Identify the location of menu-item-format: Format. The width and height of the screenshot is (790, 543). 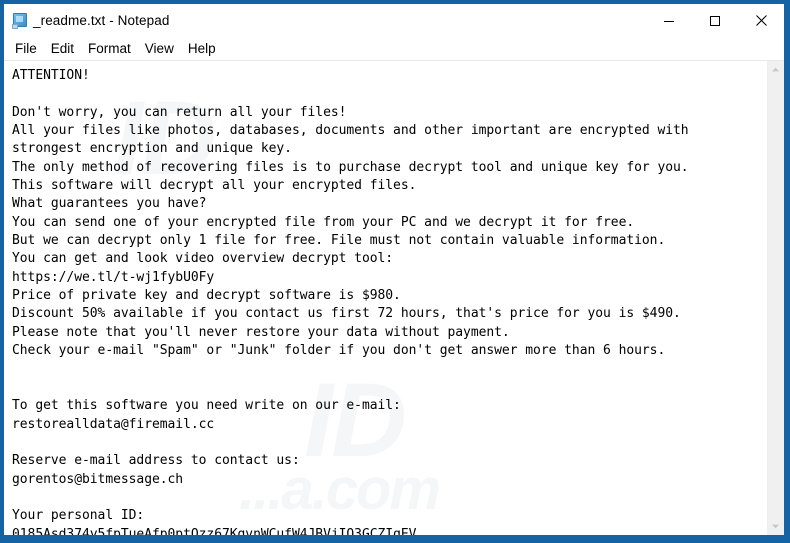
(109, 49).